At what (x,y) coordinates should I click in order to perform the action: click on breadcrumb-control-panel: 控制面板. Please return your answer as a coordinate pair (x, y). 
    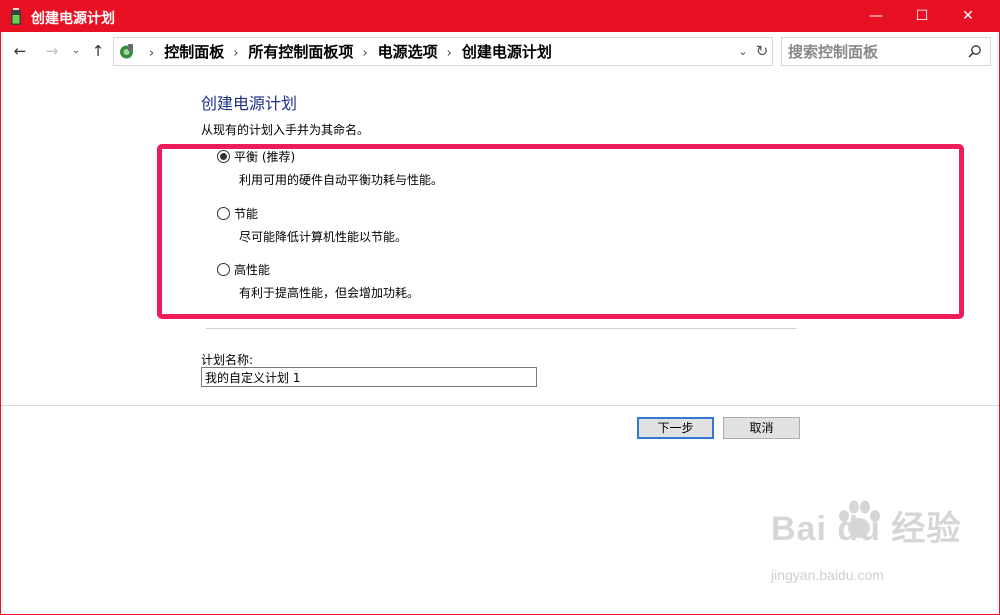
    Looking at the image, I should click on (194, 52).